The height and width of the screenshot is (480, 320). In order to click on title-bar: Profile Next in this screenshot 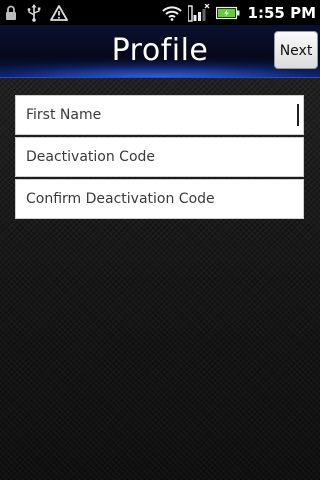, I will do `click(160, 51)`.